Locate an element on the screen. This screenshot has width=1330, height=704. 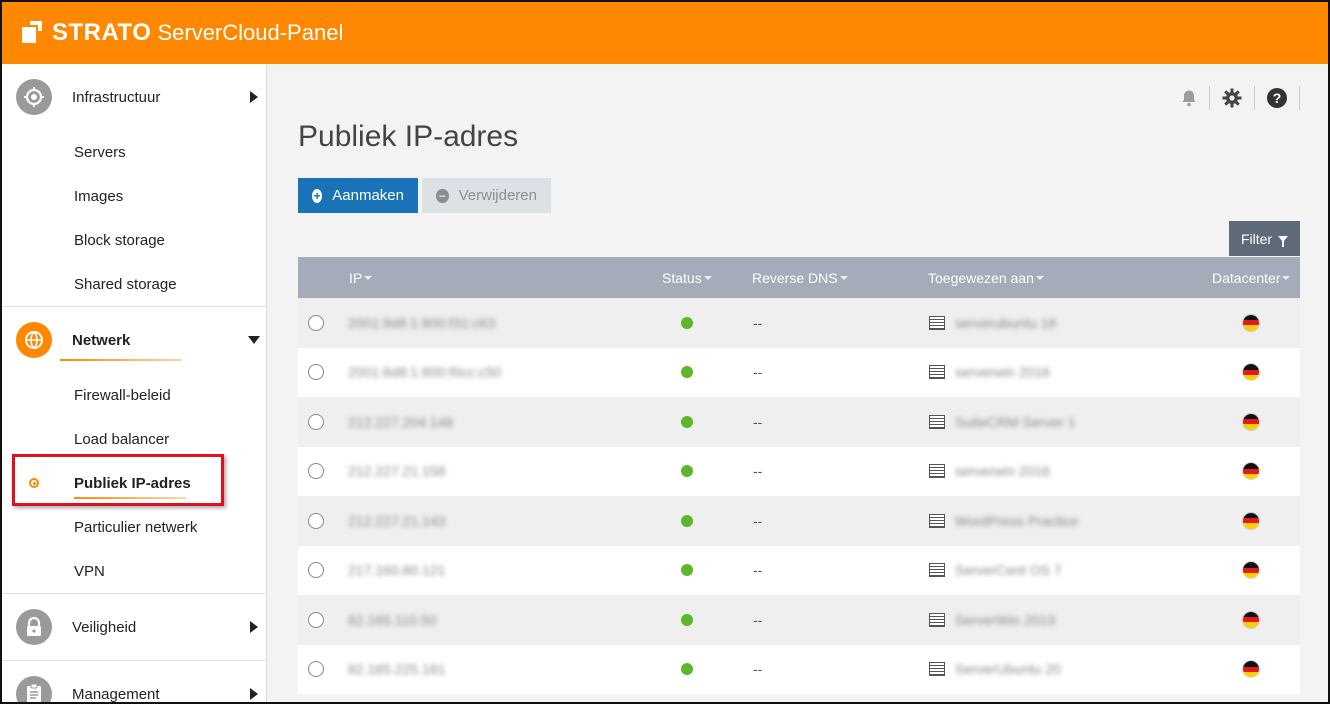
ip-cell: 82.165.110.50 is located at coordinates (392, 620).